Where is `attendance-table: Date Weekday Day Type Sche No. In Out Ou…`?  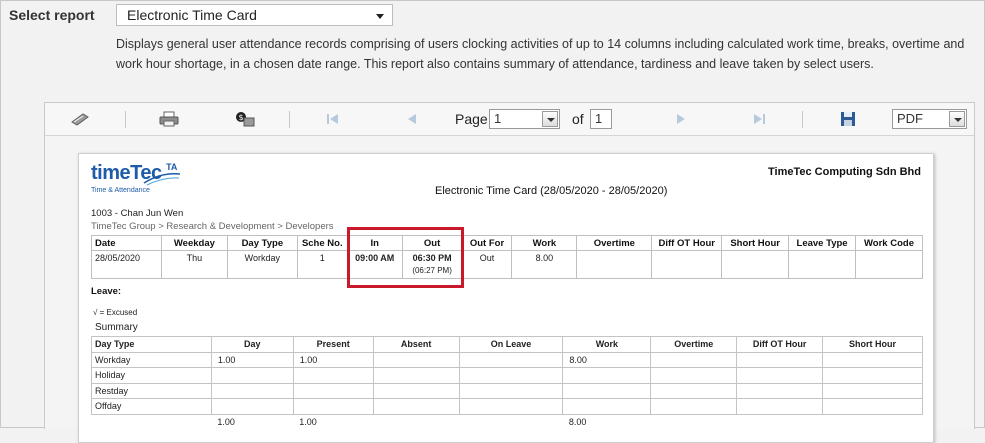
attendance-table: Date Weekday Day Type Sche No. In Out Ou… is located at coordinates (507, 257).